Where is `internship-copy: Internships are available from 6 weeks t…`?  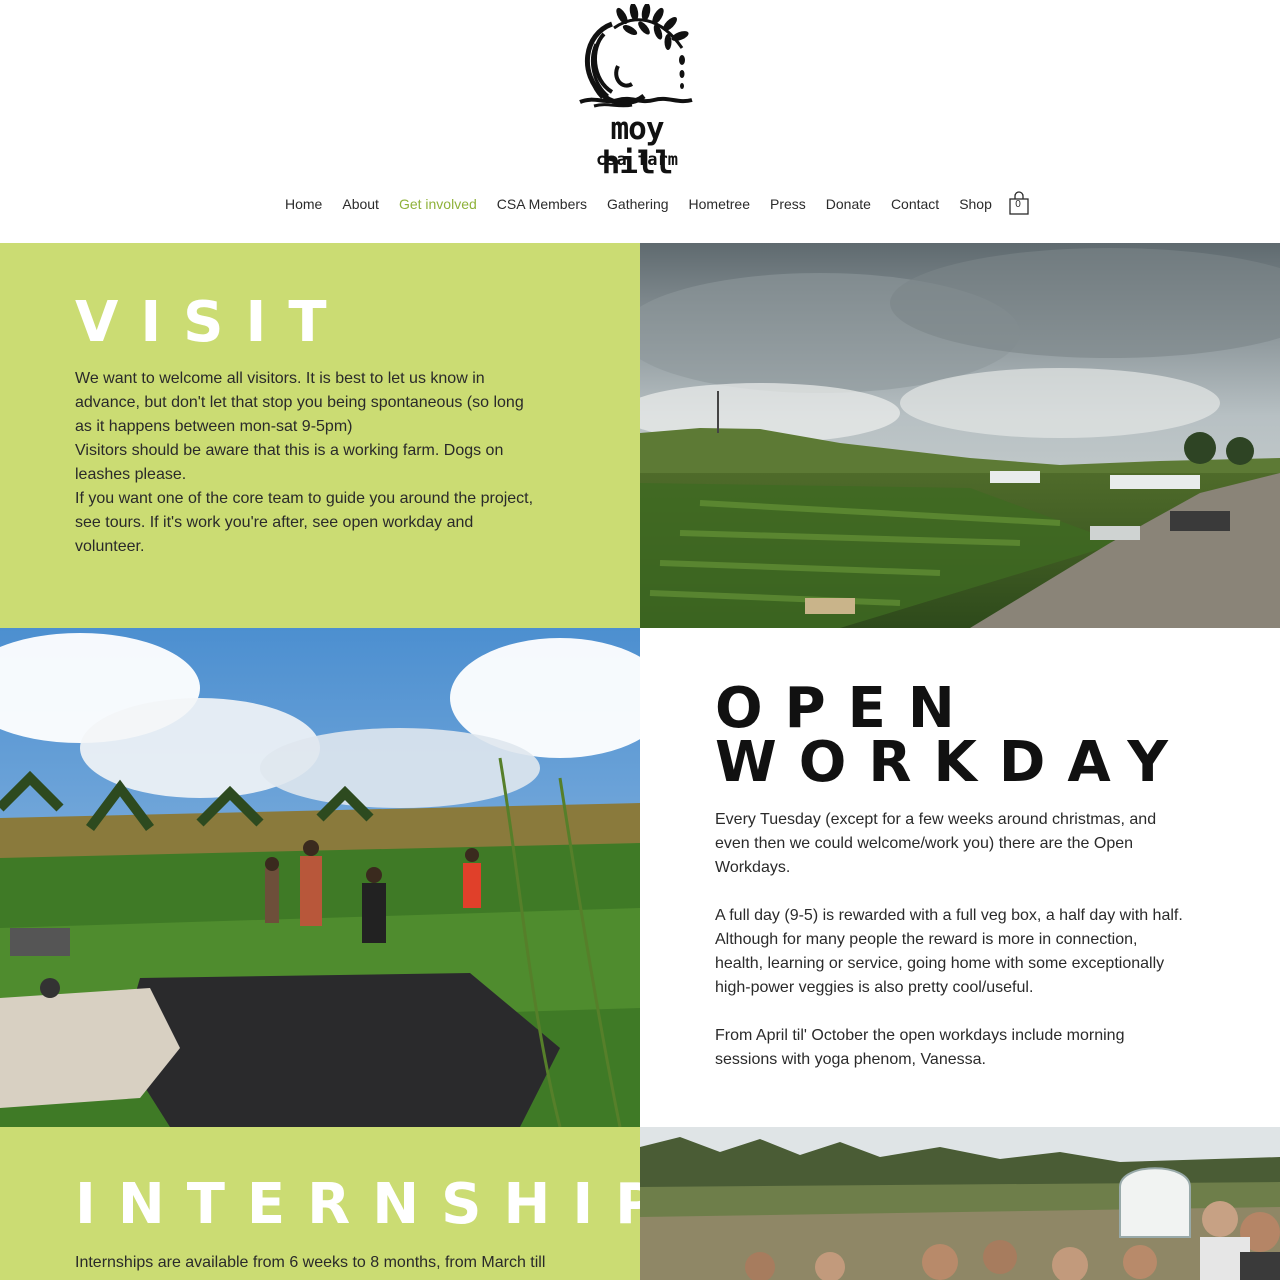
internship-copy: Internships are available from 6 weeks t… is located at coordinates (335, 1263).